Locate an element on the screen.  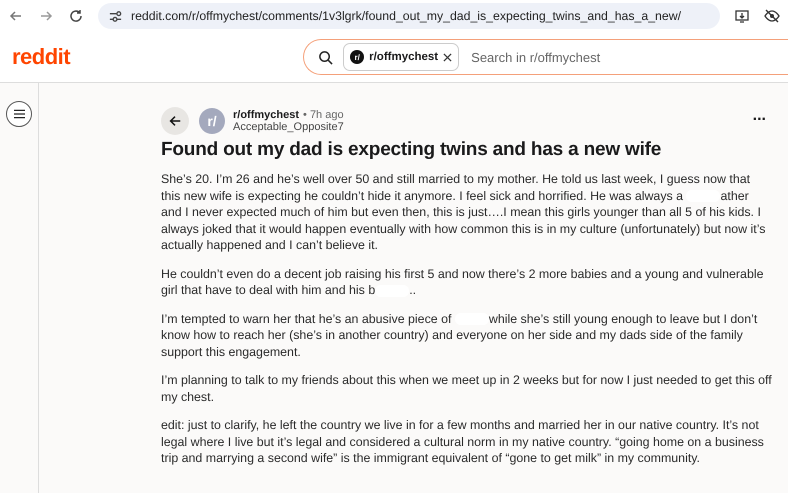
author-link: Acceptable_Opposite7 is located at coordinates (489, 127).